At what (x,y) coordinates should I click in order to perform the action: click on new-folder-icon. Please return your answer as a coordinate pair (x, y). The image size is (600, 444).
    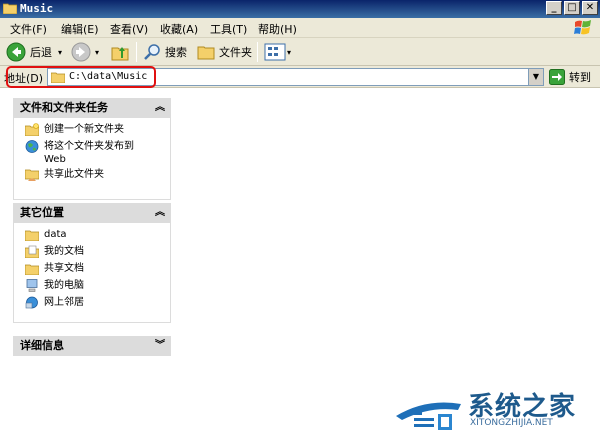
    Looking at the image, I should click on (32, 129).